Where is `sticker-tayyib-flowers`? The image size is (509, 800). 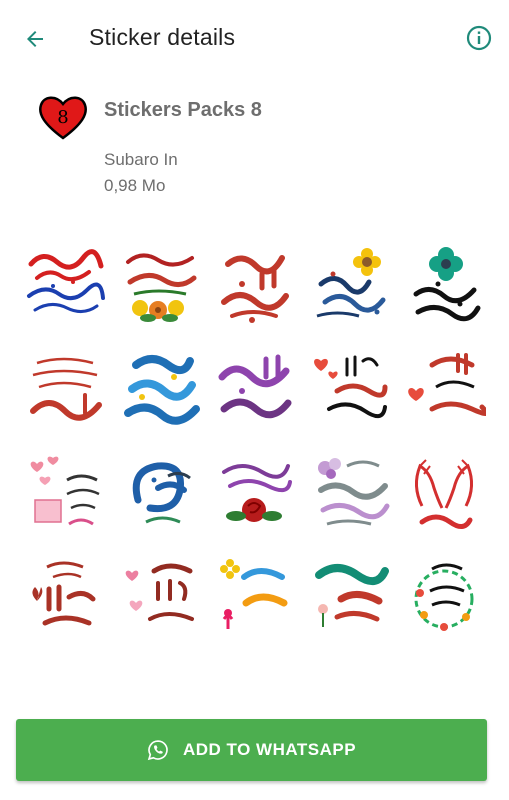
sticker-tayyib-flowers is located at coordinates (161, 287).